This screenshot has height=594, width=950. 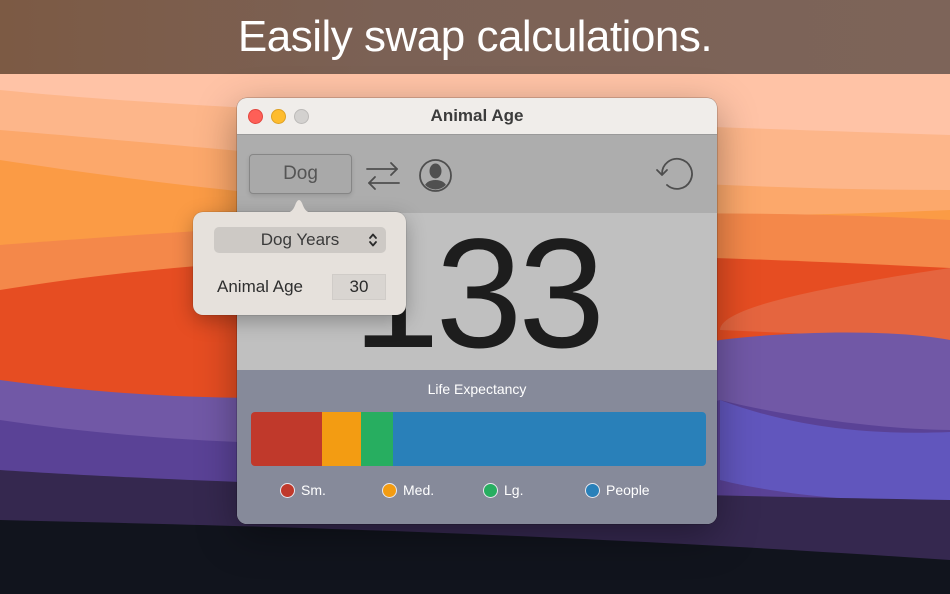 I want to click on up-down-chevron-icon, so click(x=373, y=240).